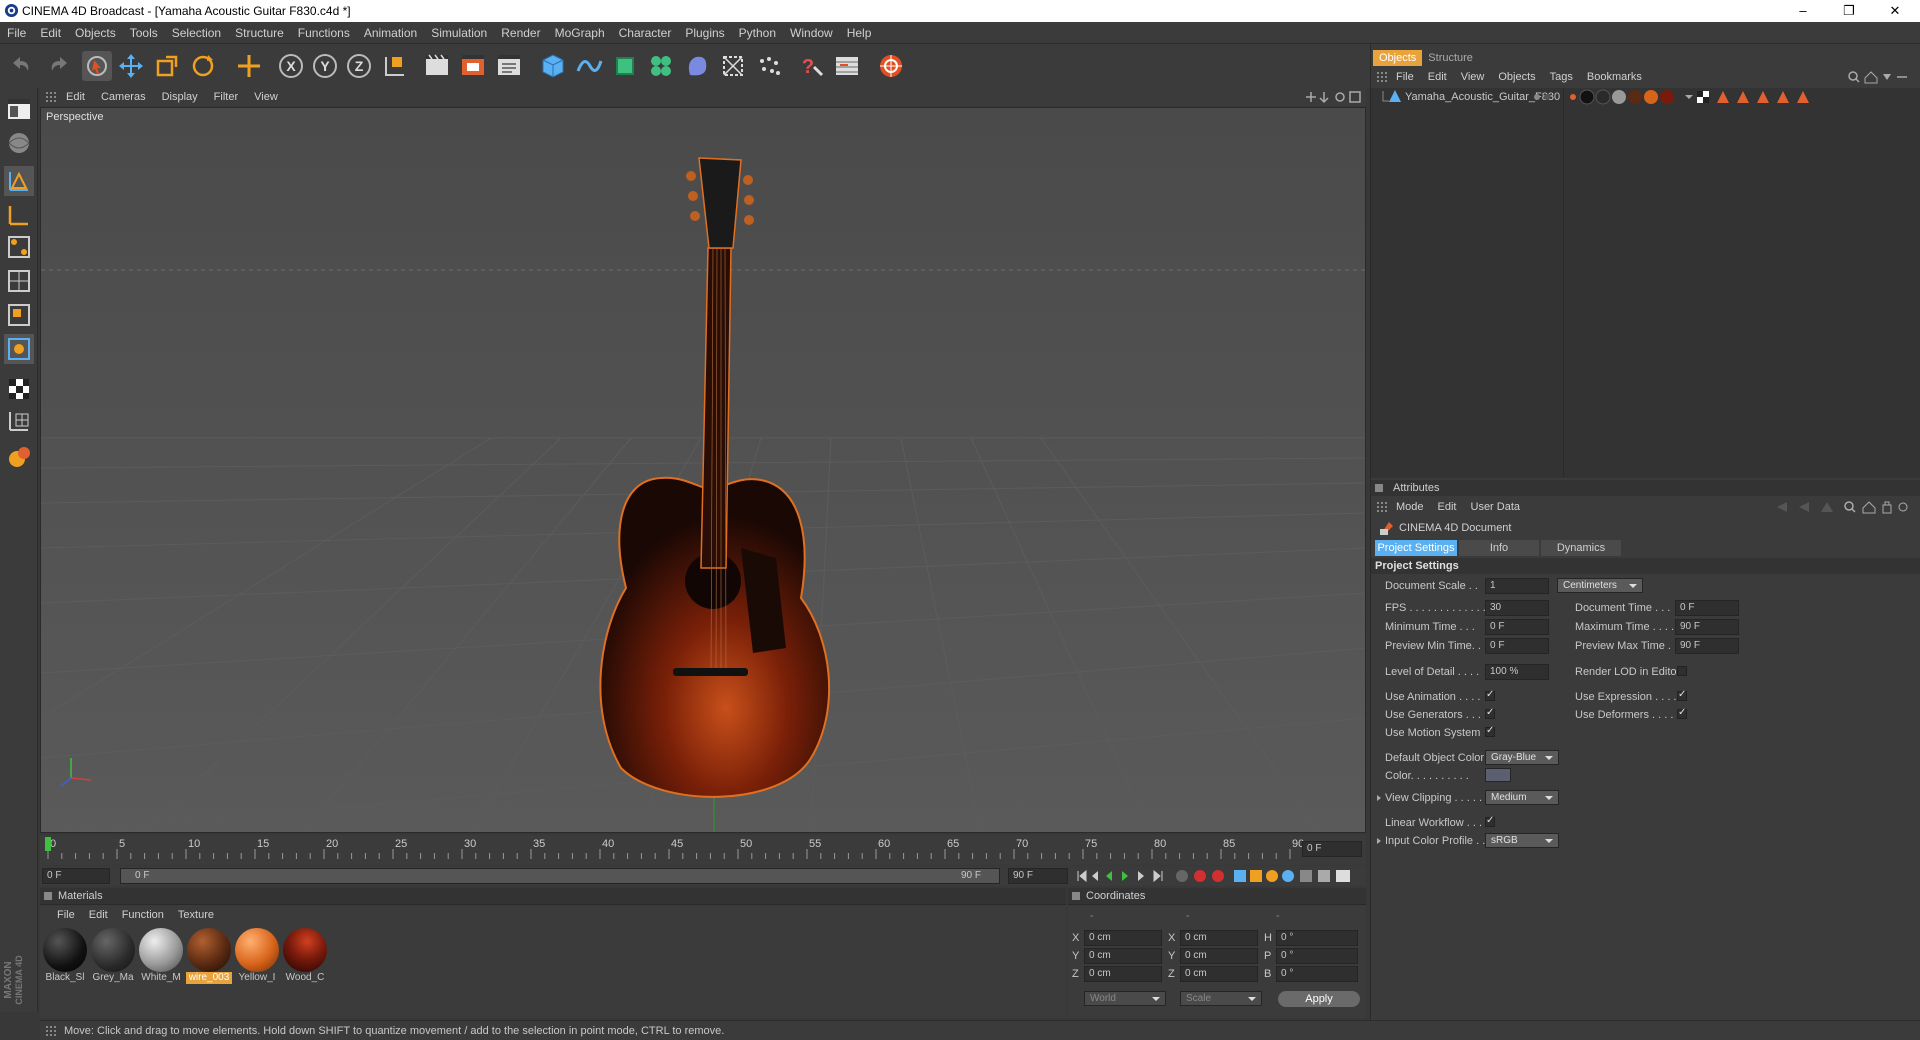  Describe the element at coordinates (113, 956) in the screenshot. I see `material-swatch: Grey_Ma` at that location.